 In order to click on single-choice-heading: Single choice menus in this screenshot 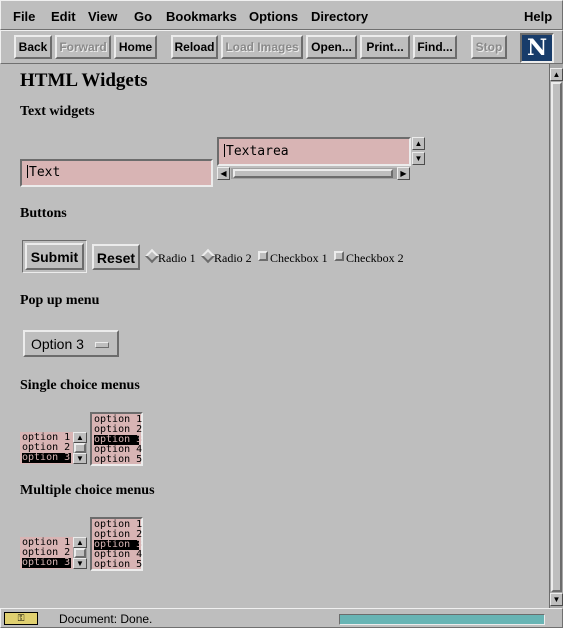, I will do `click(80, 385)`.